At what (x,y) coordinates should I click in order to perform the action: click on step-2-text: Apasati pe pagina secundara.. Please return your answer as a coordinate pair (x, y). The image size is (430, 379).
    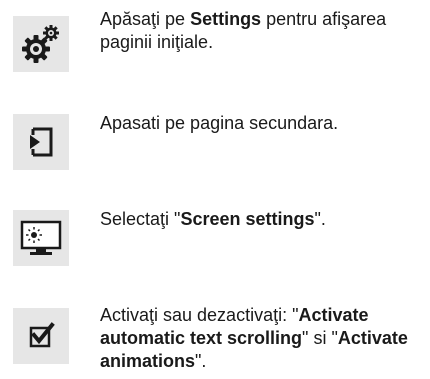
    Looking at the image, I should click on (219, 123).